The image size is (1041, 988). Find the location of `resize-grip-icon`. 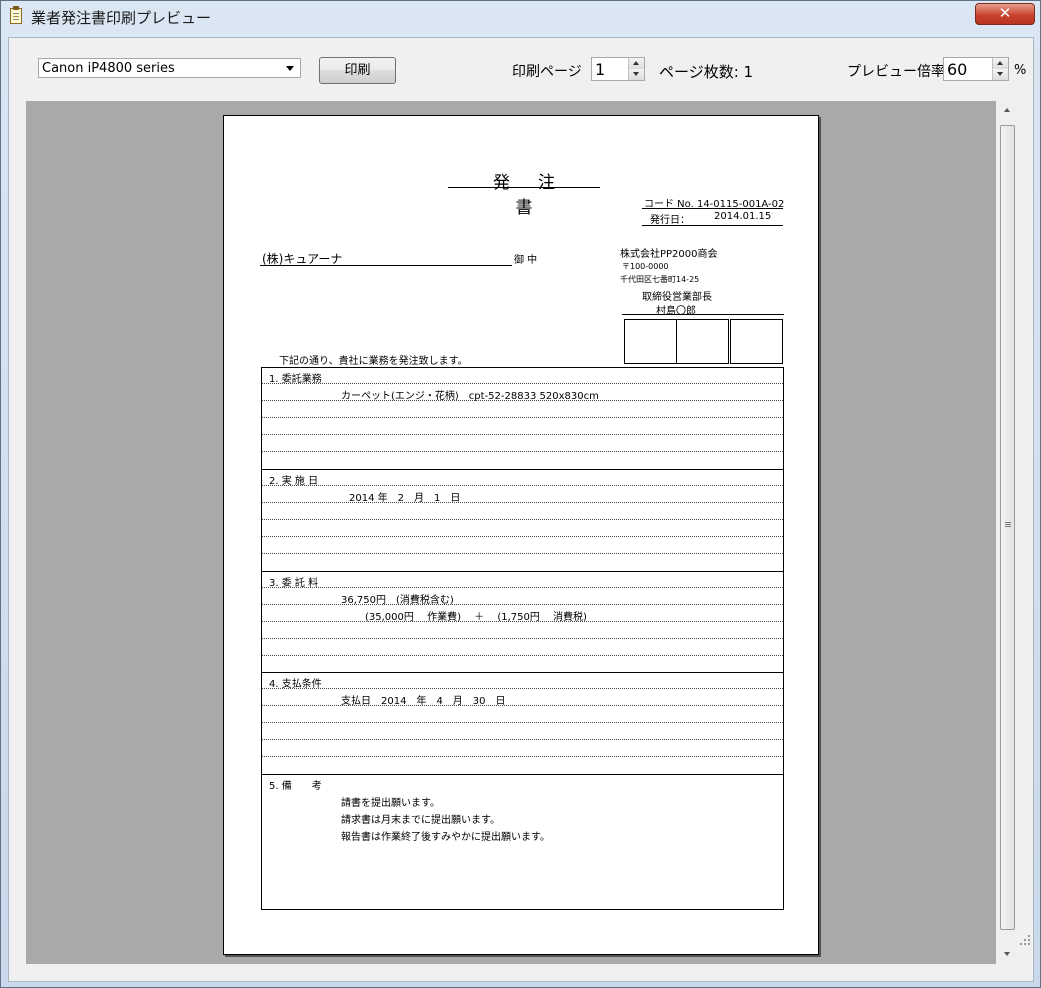

resize-grip-icon is located at coordinates (1025, 940).